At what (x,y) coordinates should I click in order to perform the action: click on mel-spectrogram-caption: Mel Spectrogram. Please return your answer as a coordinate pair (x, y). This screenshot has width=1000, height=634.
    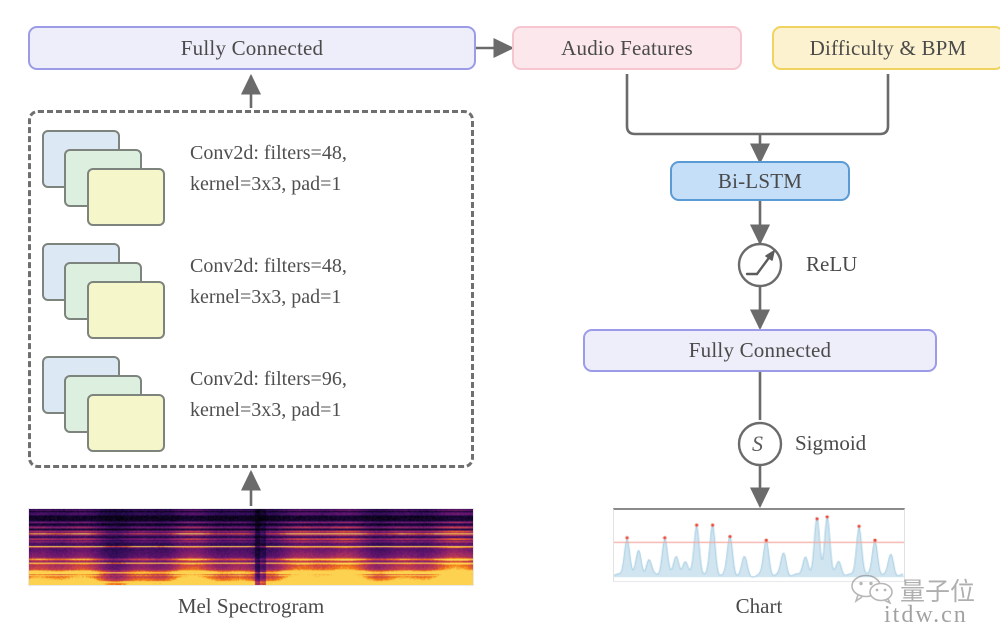
    Looking at the image, I should click on (251, 606).